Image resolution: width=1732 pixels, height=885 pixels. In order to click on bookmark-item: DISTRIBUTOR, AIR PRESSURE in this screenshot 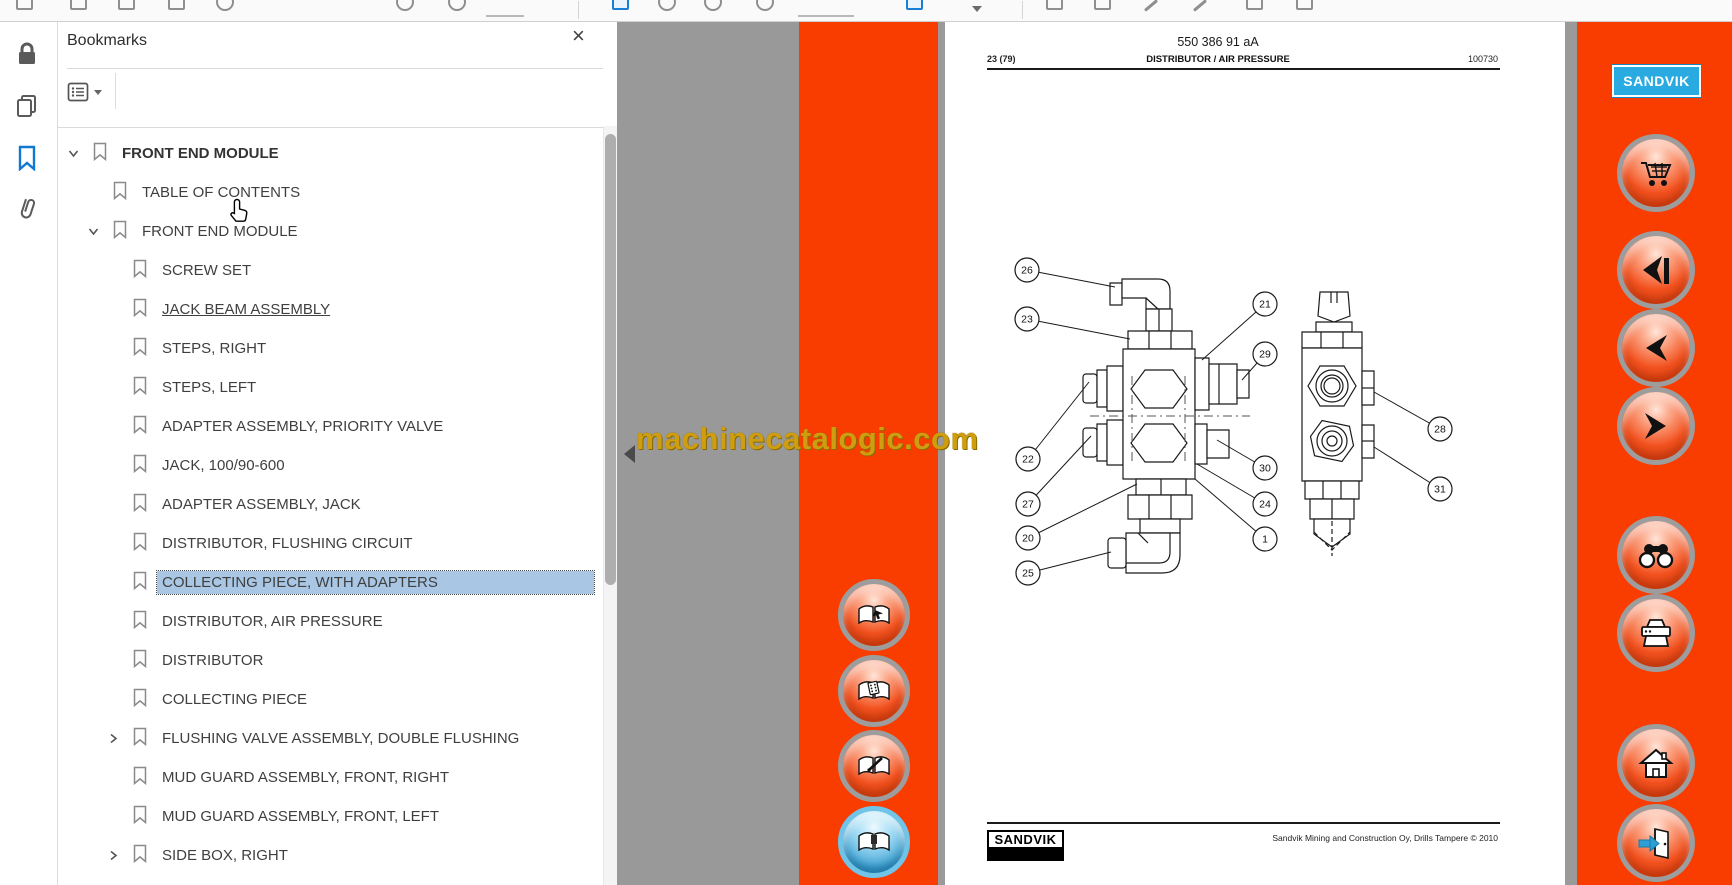, I will do `click(330, 621)`.